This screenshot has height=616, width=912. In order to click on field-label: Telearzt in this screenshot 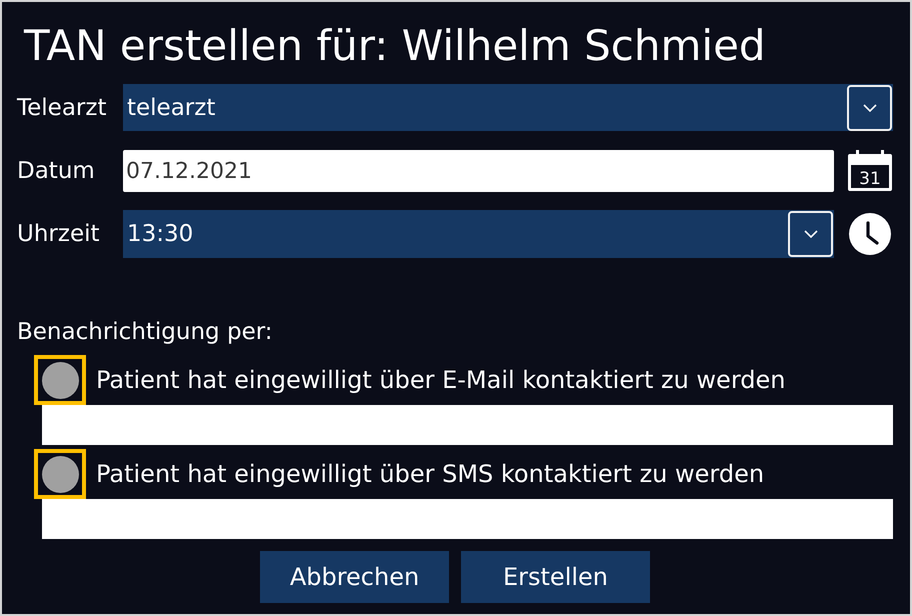, I will do `click(61, 108)`.